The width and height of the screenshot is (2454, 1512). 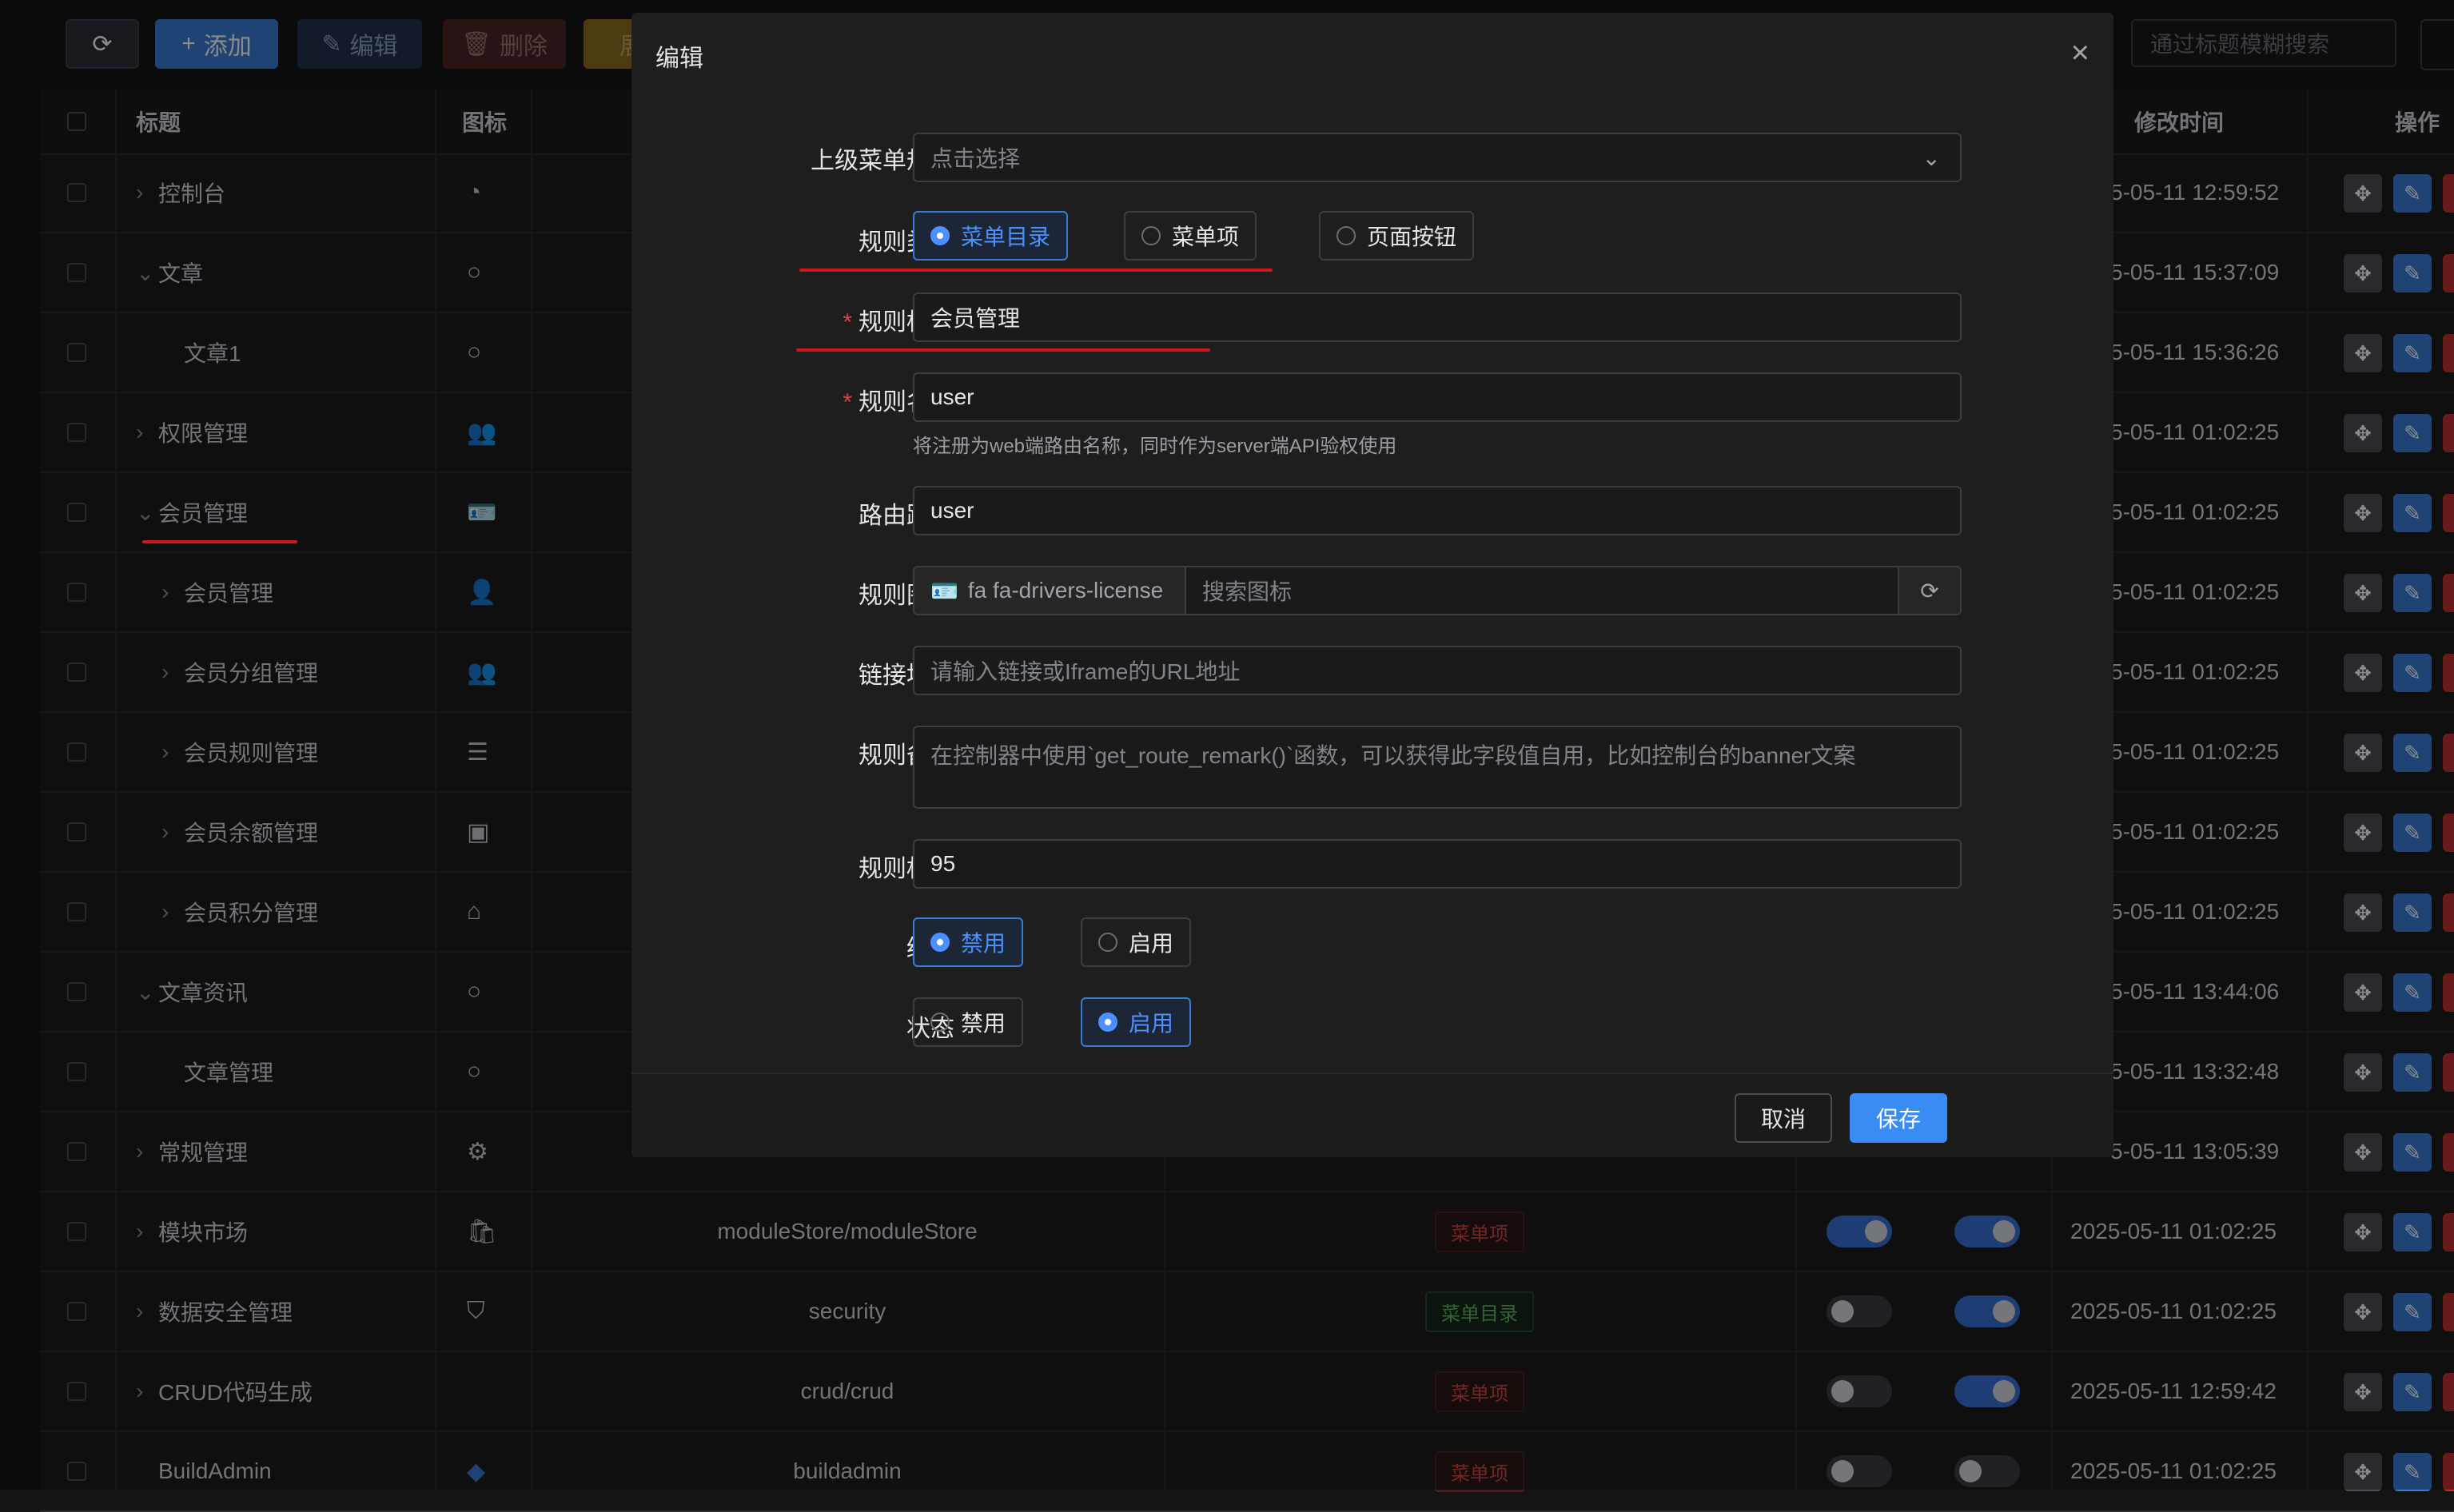 What do you see at coordinates (991, 236) in the screenshot?
I see `type-radio-menu-dir: 菜单目录` at bounding box center [991, 236].